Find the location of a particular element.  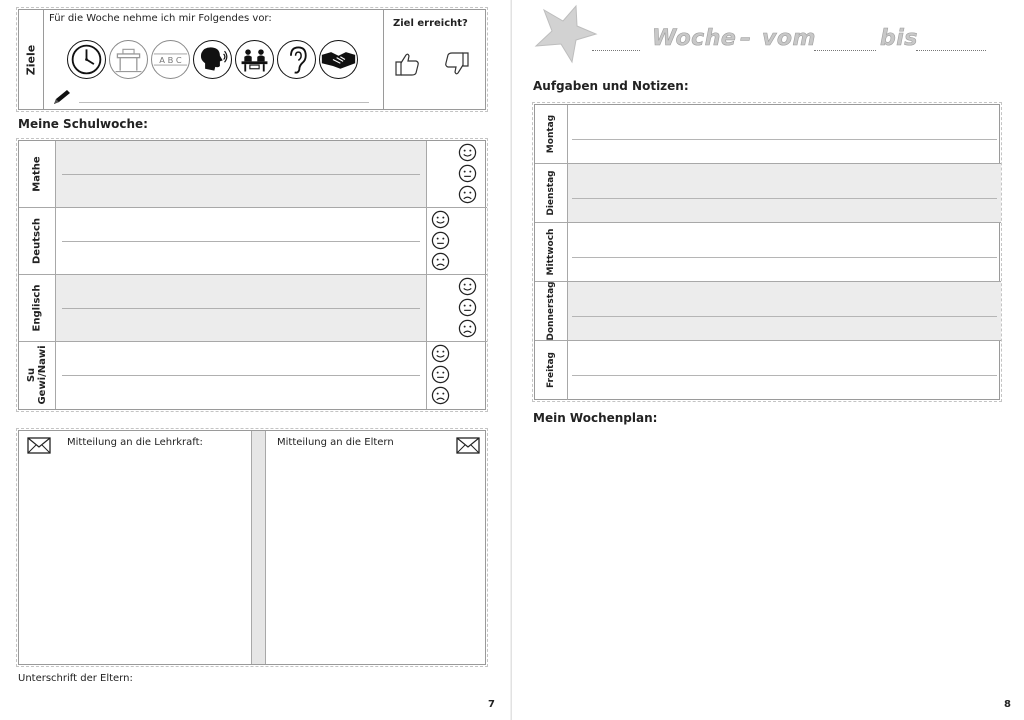

handshake-icon is located at coordinates (338, 59).